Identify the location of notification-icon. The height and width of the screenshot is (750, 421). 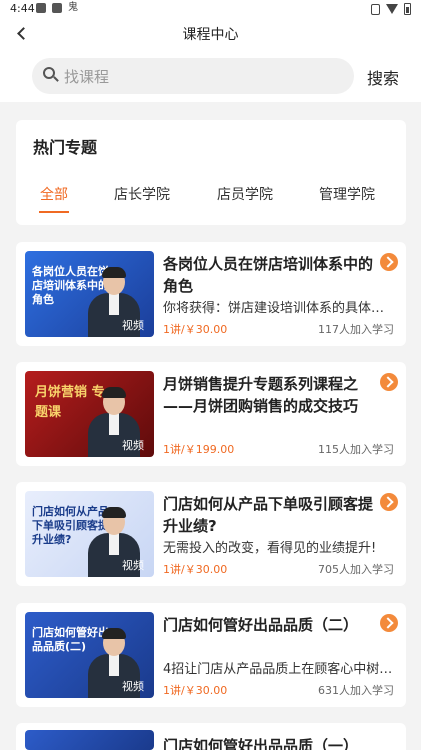
(41, 8).